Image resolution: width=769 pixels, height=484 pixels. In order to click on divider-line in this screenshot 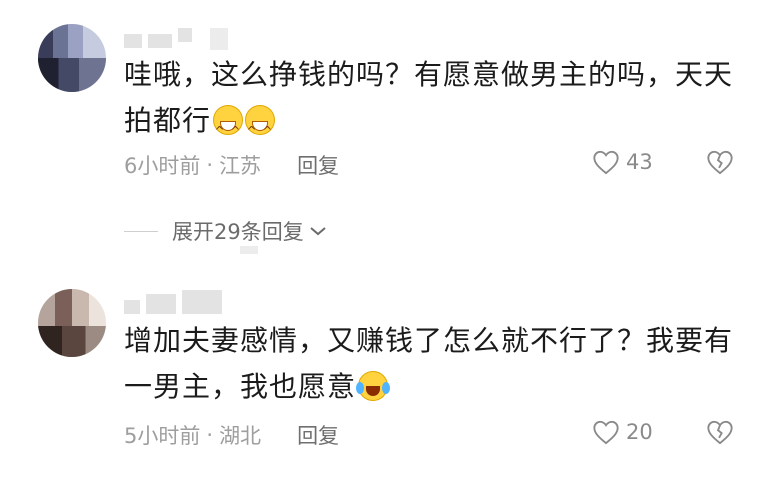, I will do `click(141, 231)`.